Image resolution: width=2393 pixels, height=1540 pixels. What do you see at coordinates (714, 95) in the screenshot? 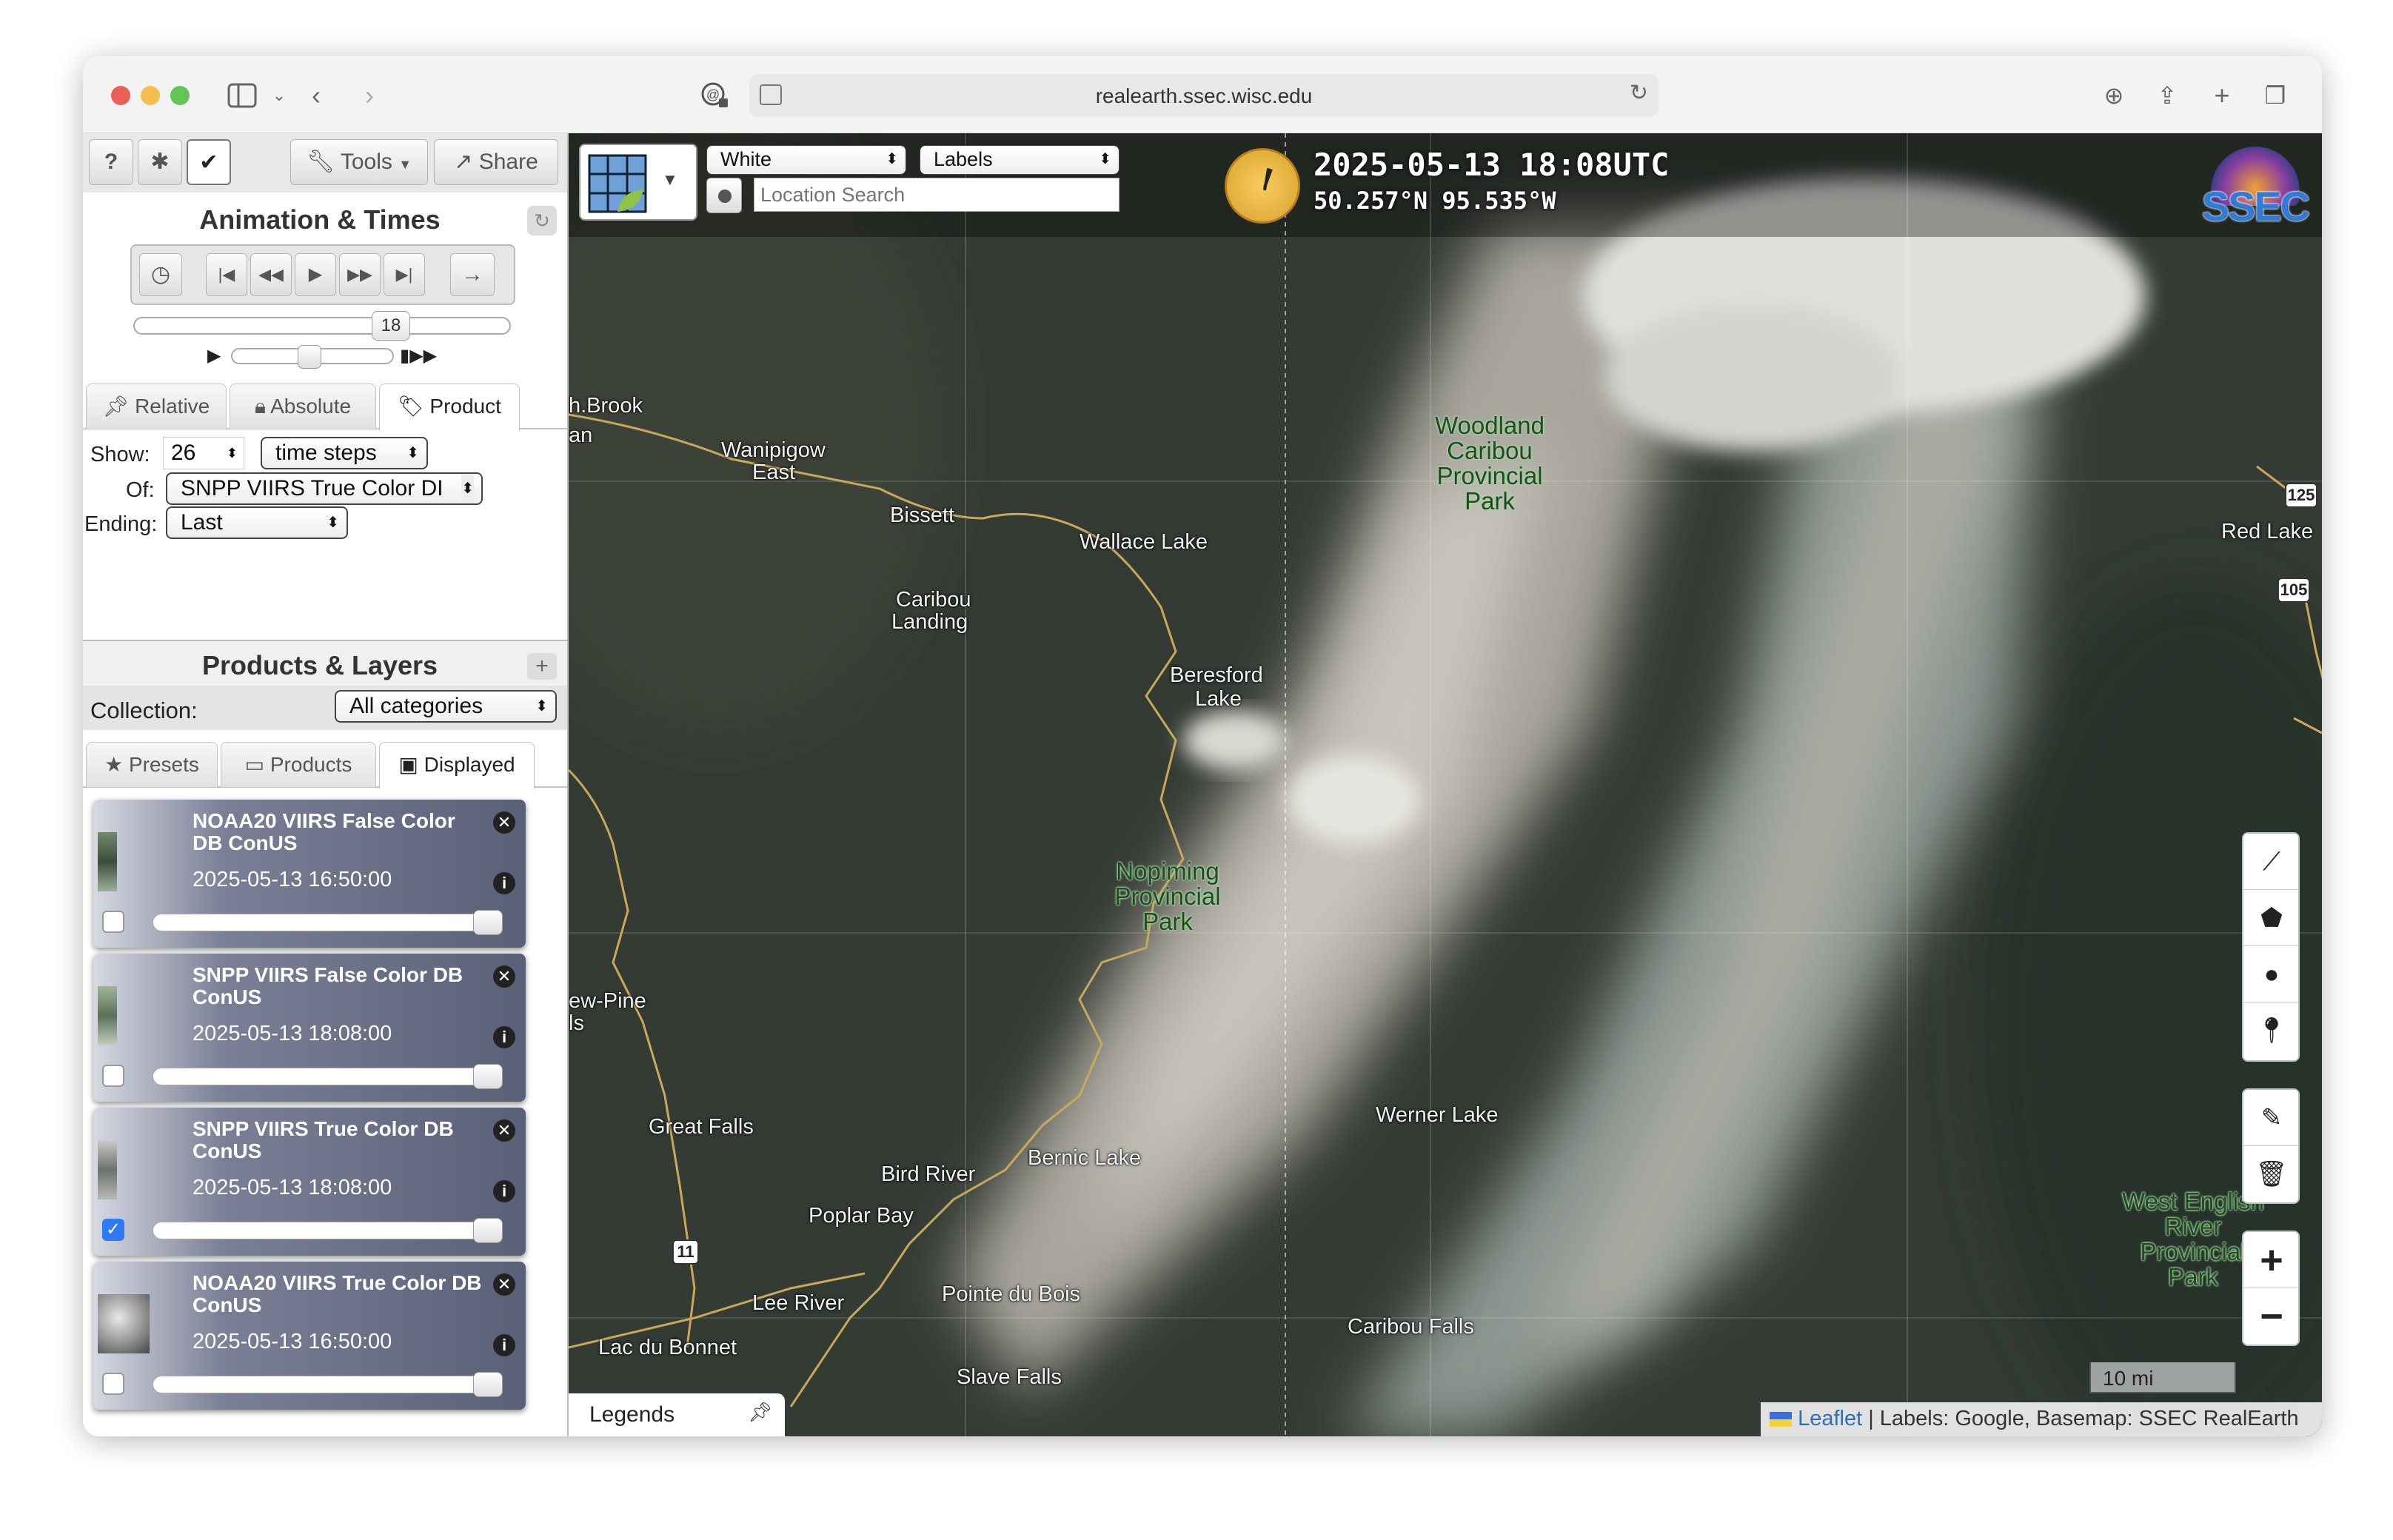
I see `privacy-shield-icon: @` at bounding box center [714, 95].